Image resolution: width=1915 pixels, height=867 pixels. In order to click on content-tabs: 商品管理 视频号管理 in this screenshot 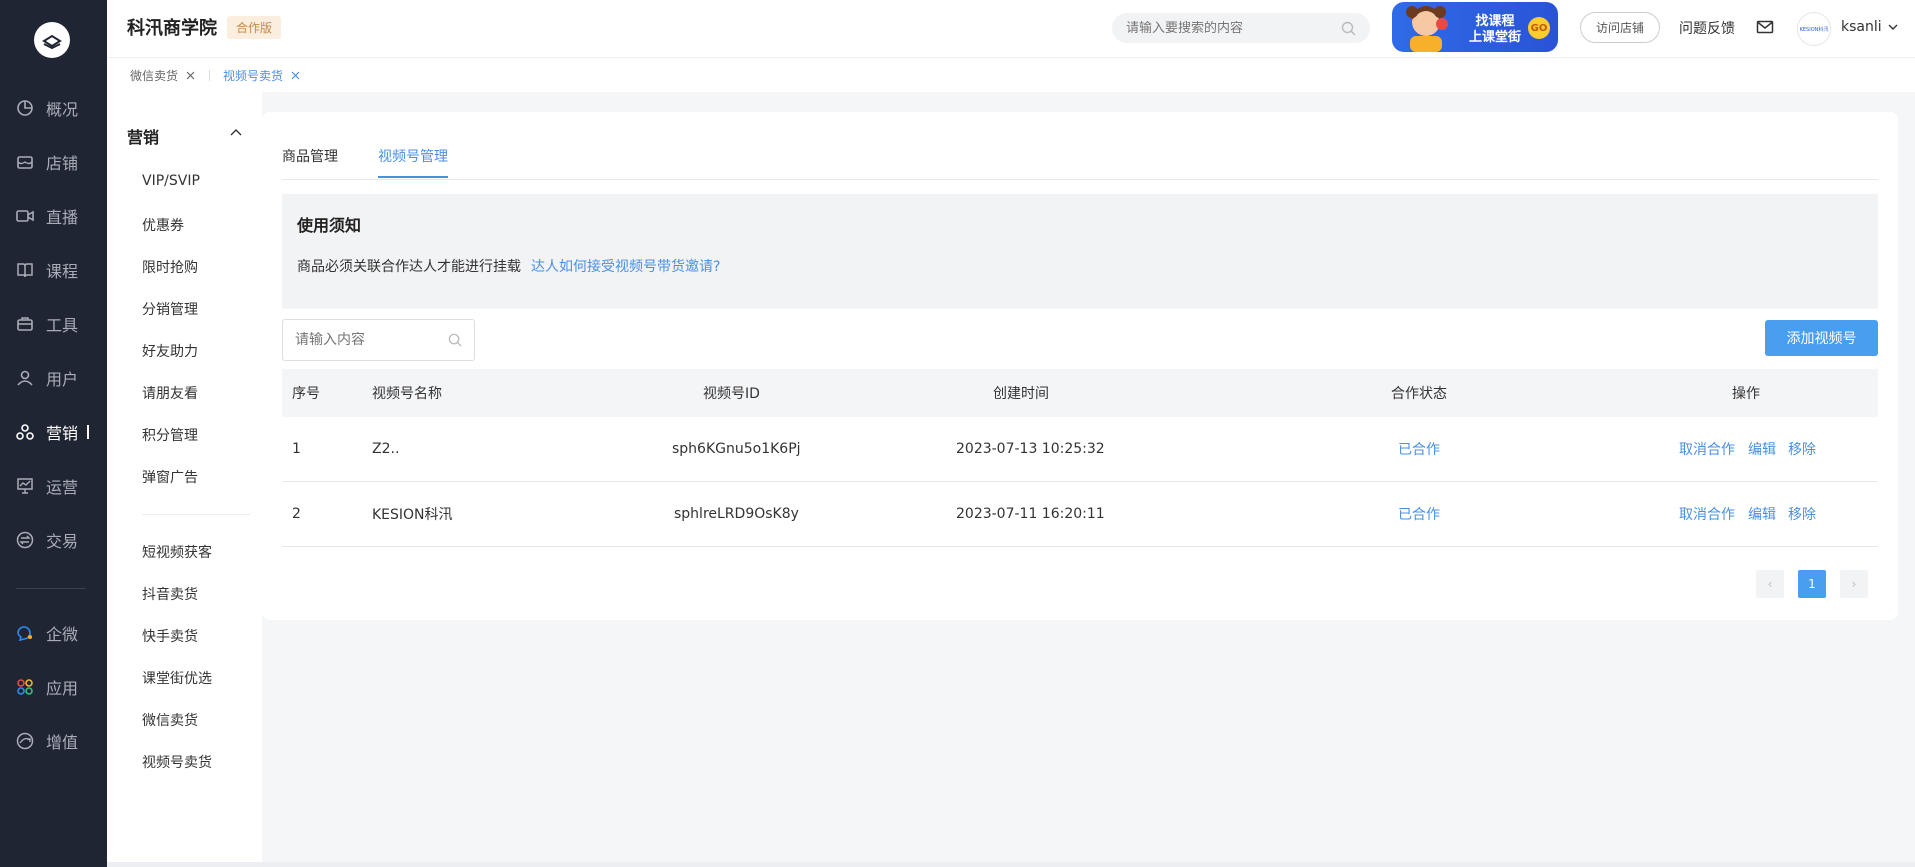, I will do `click(1080, 146)`.